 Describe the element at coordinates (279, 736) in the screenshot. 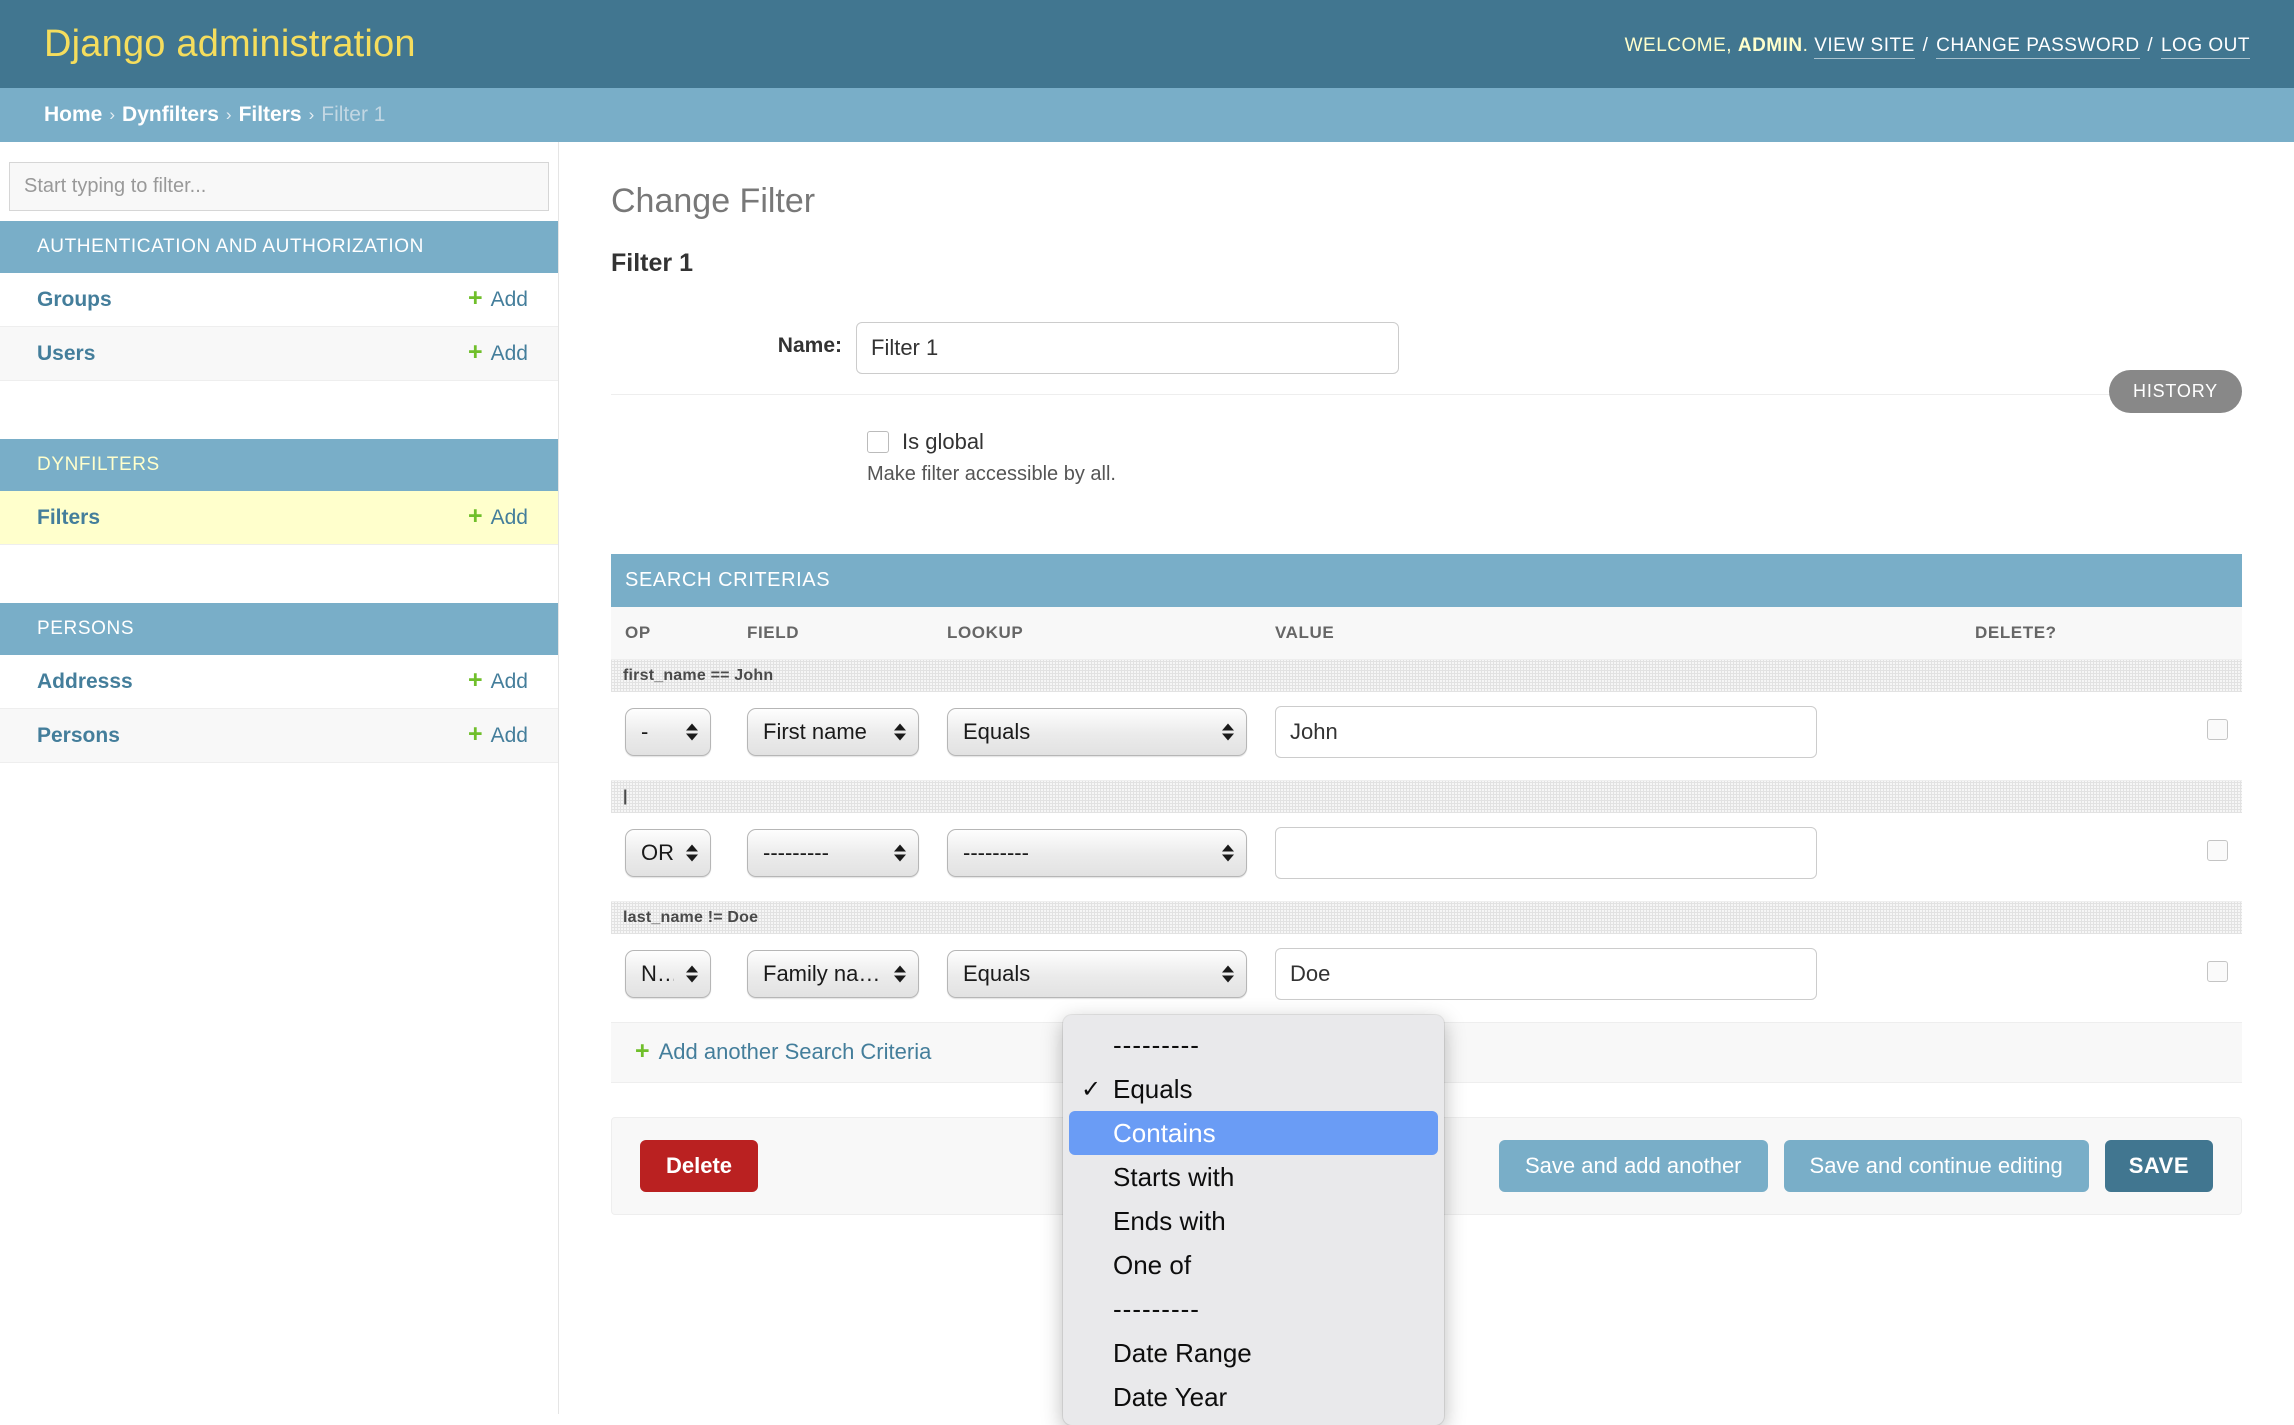

I see `sidebar-item-persons: Persons + Add` at that location.